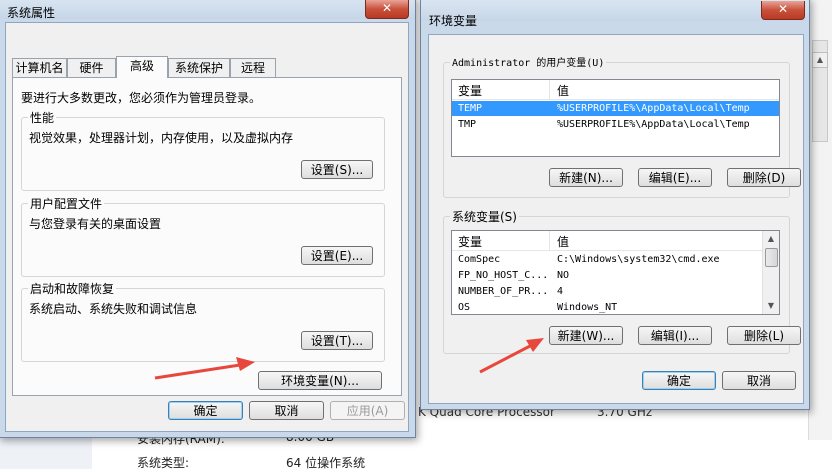 The width and height of the screenshot is (832, 471). What do you see at coordinates (204, 368) in the screenshot?
I see `arrow-to-environment-variables-button` at bounding box center [204, 368].